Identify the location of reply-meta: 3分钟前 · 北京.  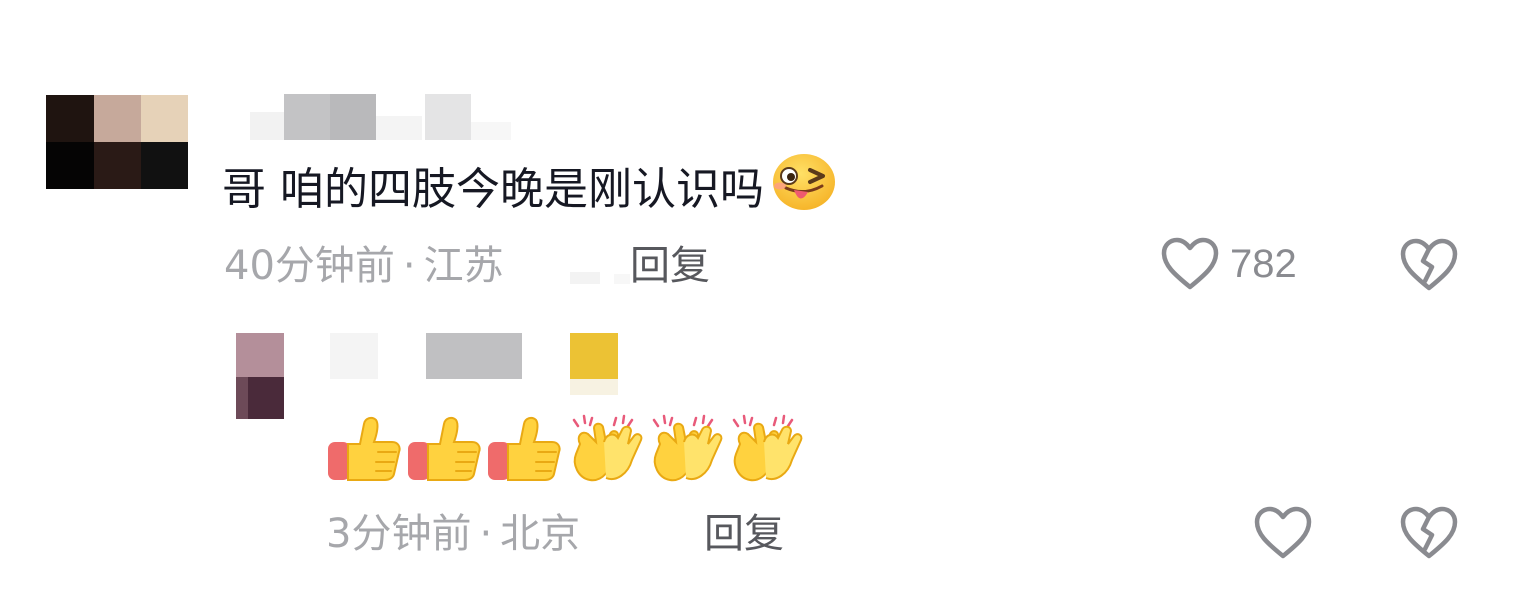
(453, 534).